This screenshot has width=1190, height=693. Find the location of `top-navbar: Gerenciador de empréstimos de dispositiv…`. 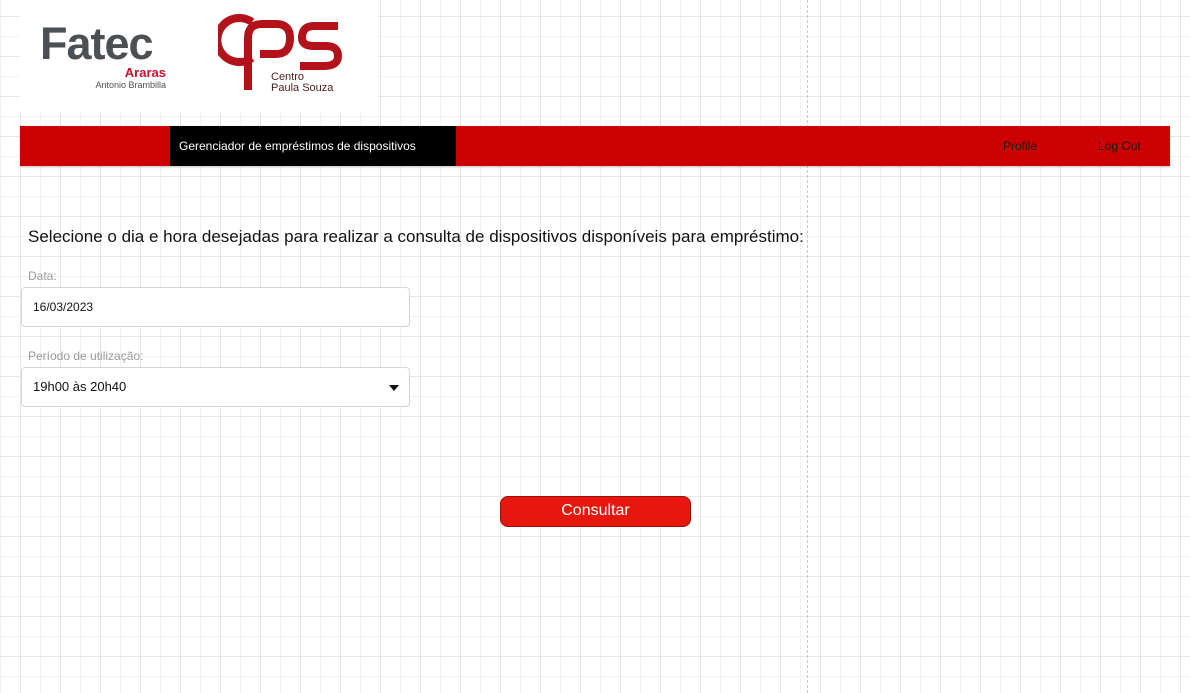

top-navbar: Gerenciador de empréstimos de dispositiv… is located at coordinates (595, 146).